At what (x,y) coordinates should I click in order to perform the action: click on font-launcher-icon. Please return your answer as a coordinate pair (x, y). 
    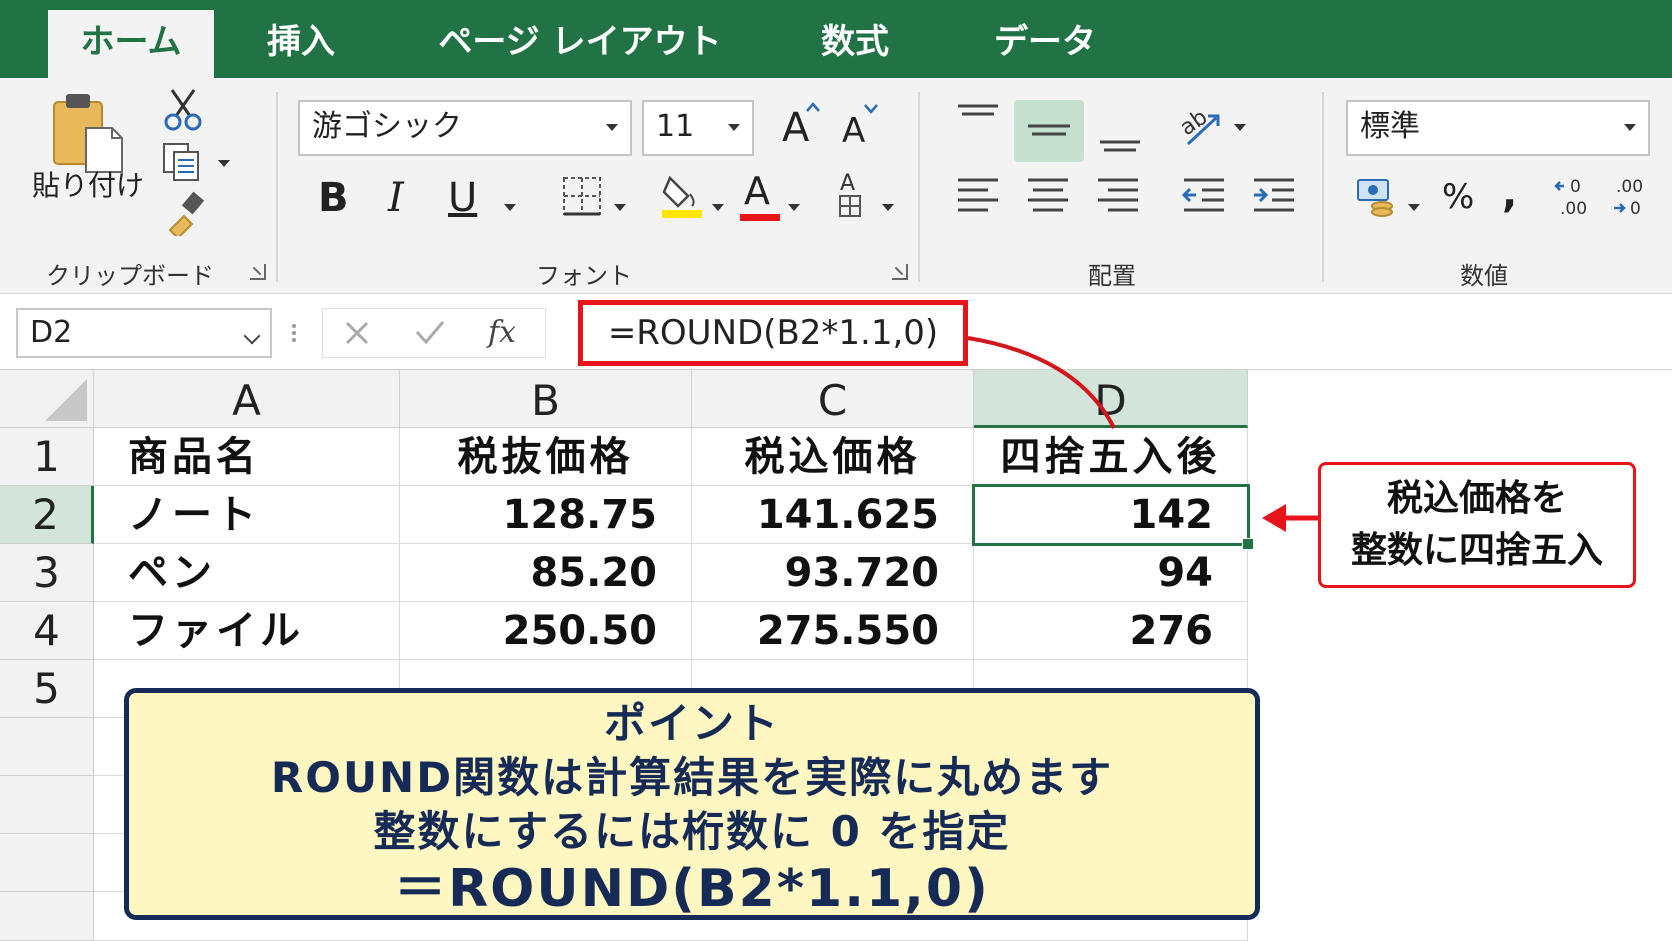
    Looking at the image, I should click on (900, 272).